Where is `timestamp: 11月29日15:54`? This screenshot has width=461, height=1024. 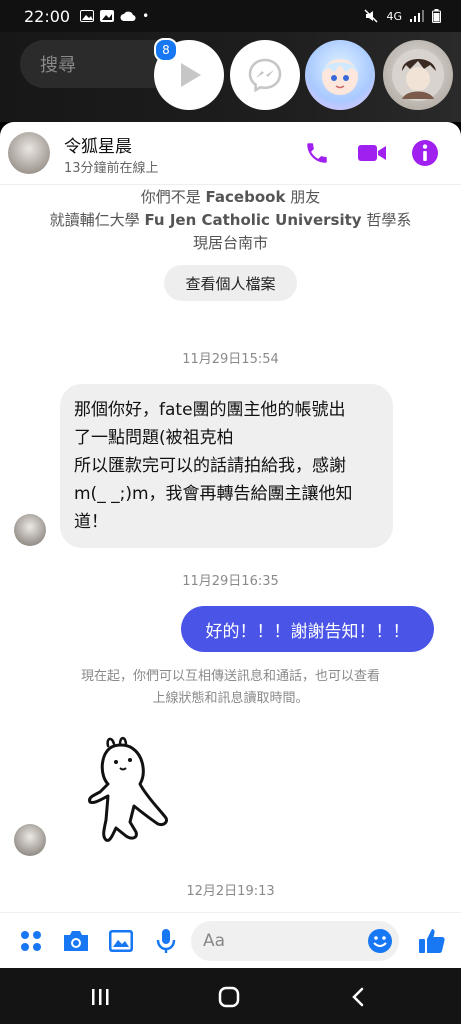
timestamp: 11月29日15:54 is located at coordinates (230, 359).